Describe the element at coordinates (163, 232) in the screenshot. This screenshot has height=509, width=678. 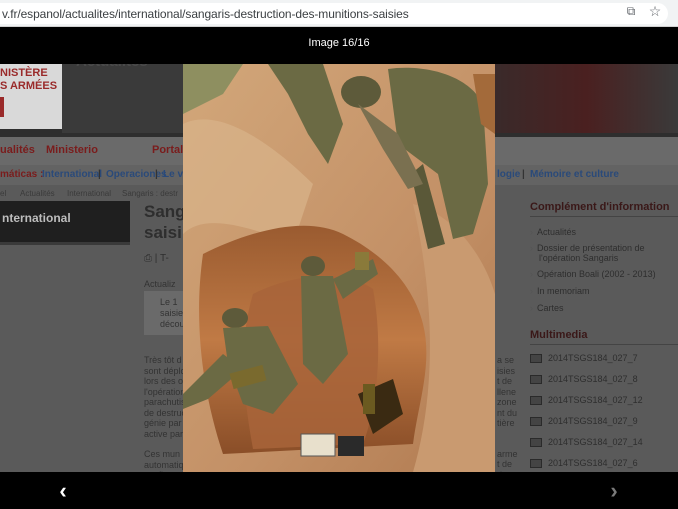
I see `article-title-line-2: saisi` at that location.